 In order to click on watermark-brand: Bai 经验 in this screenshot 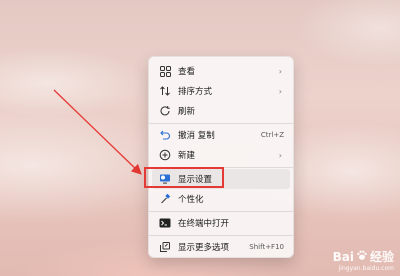, I will do `click(363, 256)`.